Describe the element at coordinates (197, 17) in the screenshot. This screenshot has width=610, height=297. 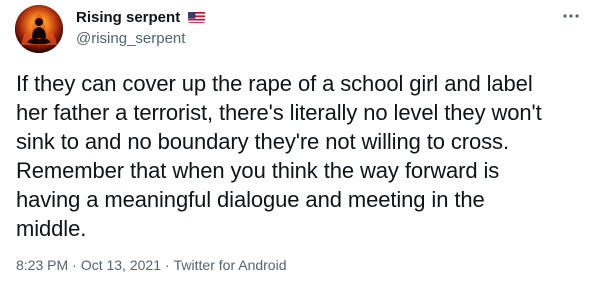
I see `us-flag-icon` at that location.